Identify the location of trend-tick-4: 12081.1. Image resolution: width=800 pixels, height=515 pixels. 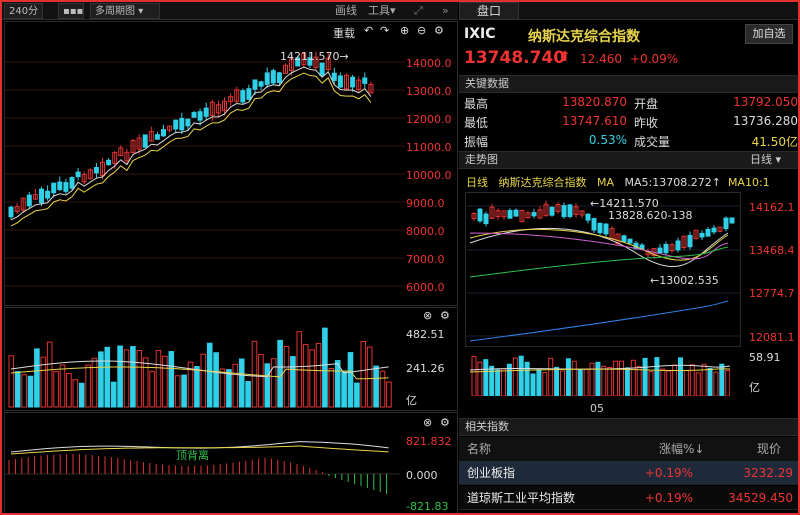
(772, 337).